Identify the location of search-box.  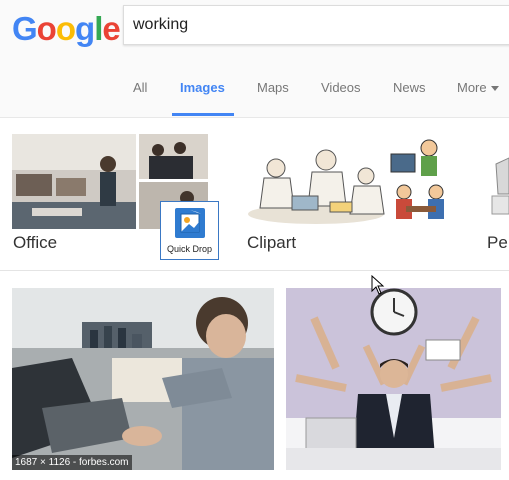
(316, 25).